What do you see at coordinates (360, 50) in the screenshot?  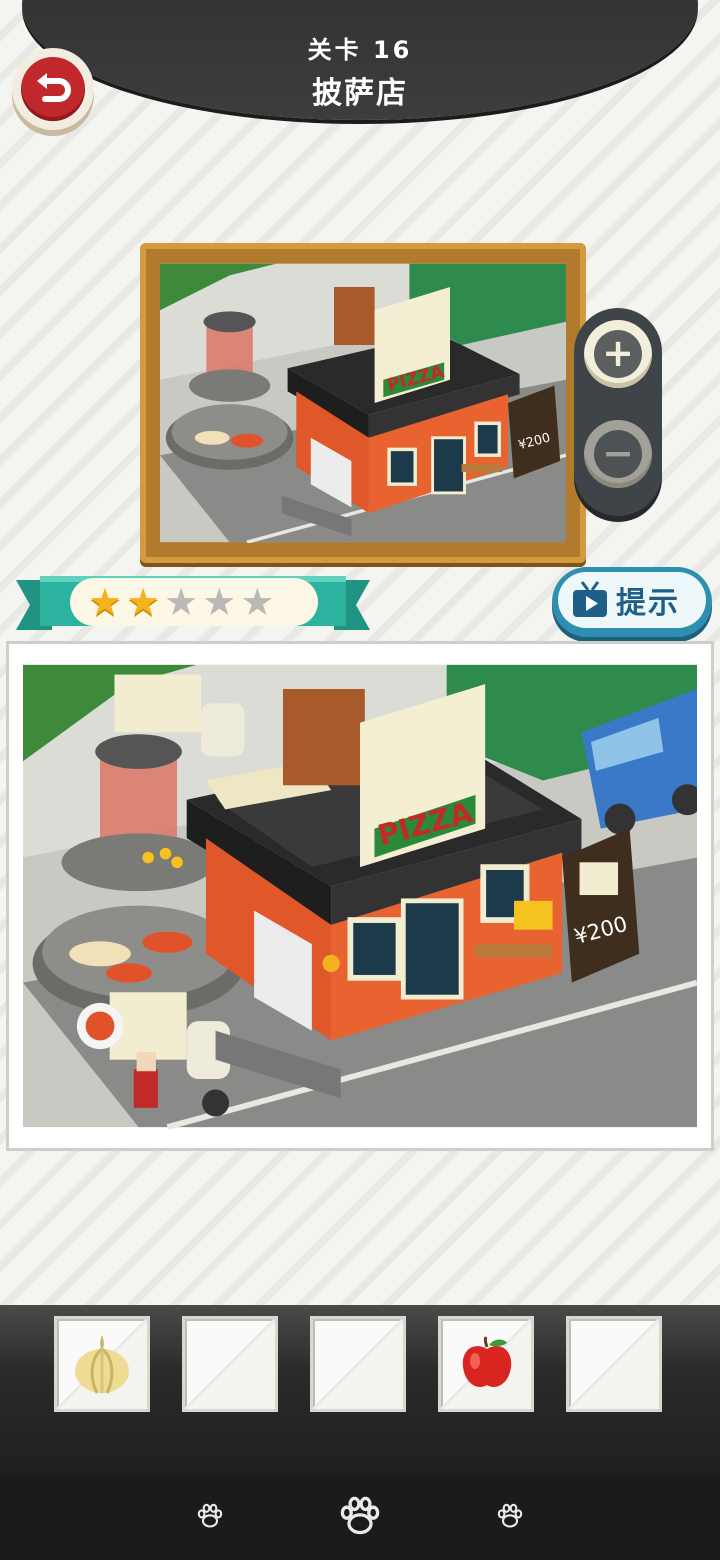 I see `level-number: 关卡 16` at bounding box center [360, 50].